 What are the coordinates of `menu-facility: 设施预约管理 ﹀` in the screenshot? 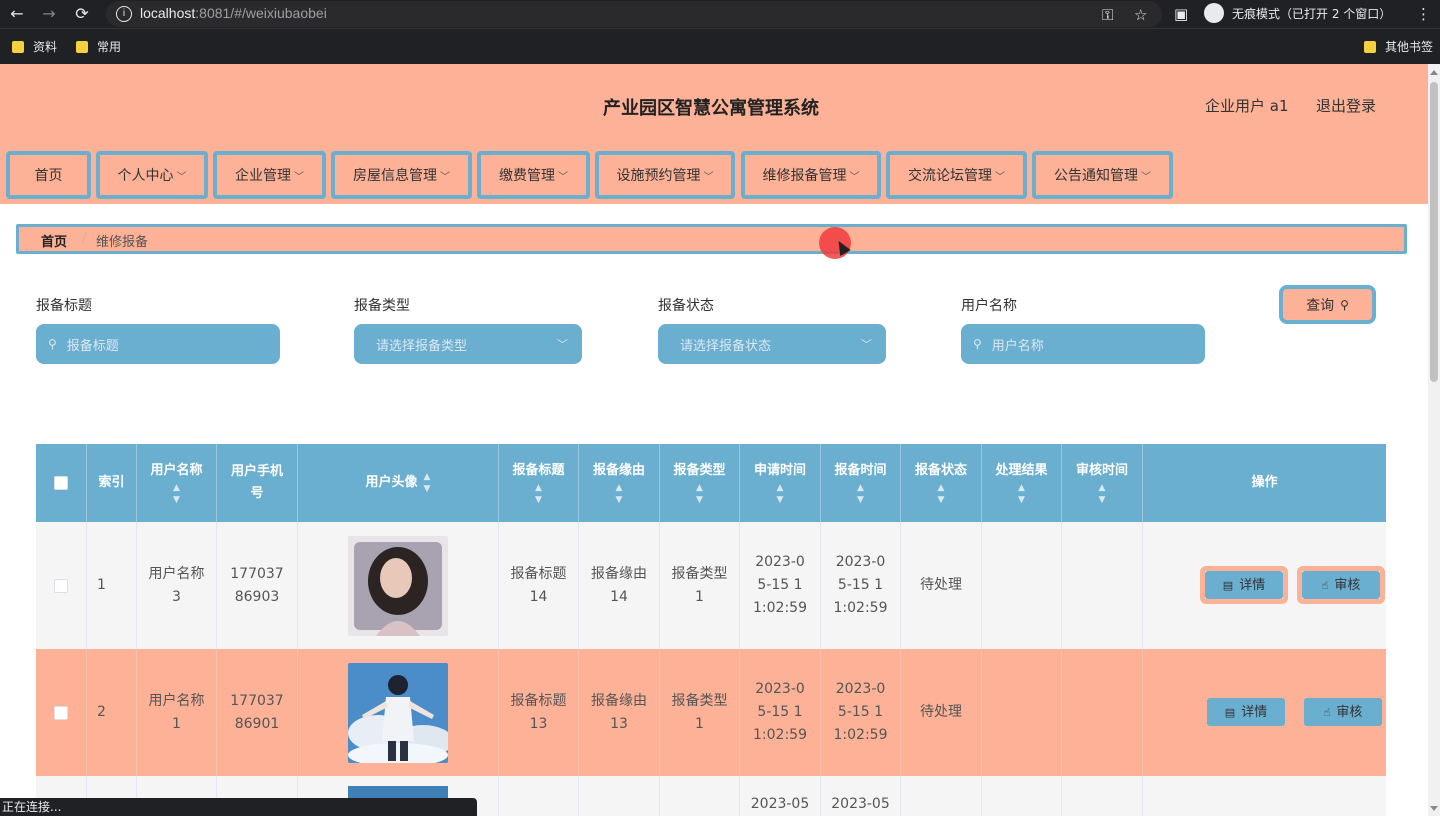 It's located at (665, 175).